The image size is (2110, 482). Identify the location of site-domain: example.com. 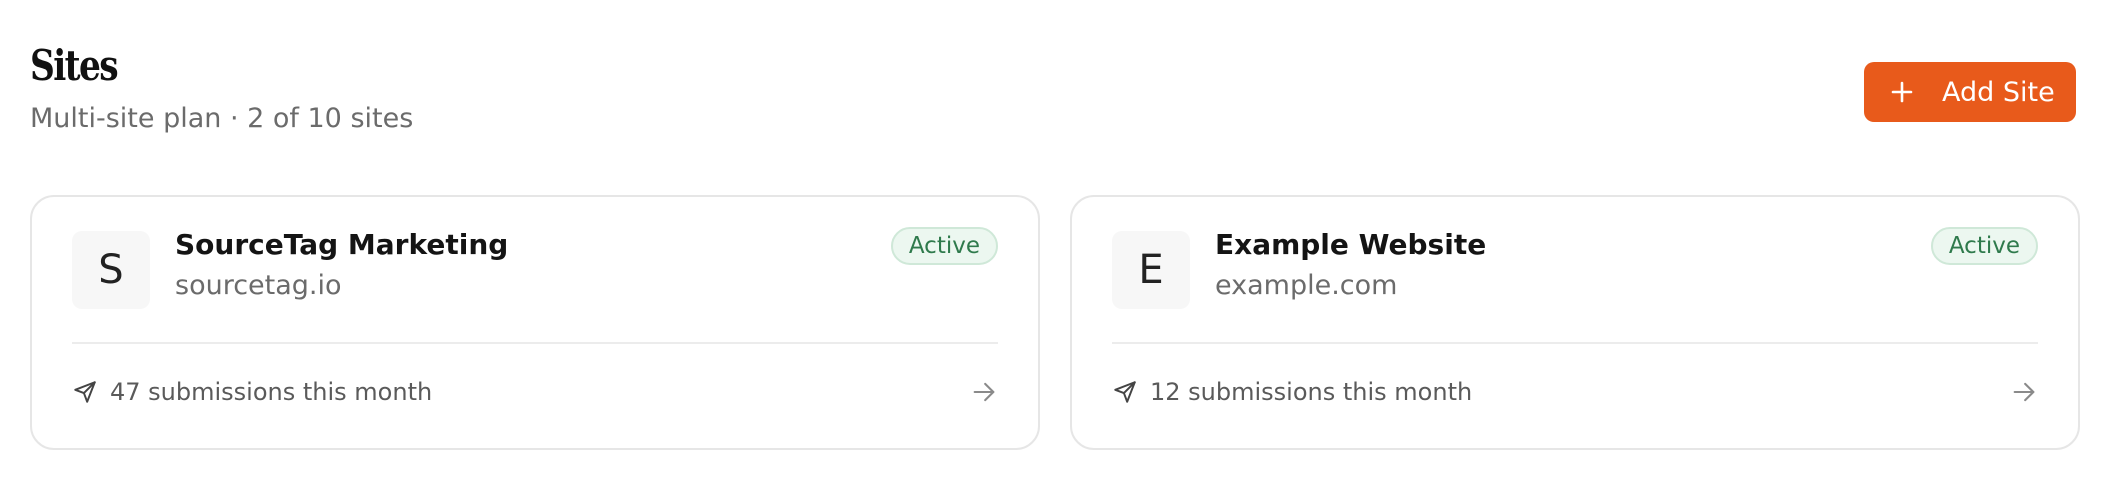
(1306, 285).